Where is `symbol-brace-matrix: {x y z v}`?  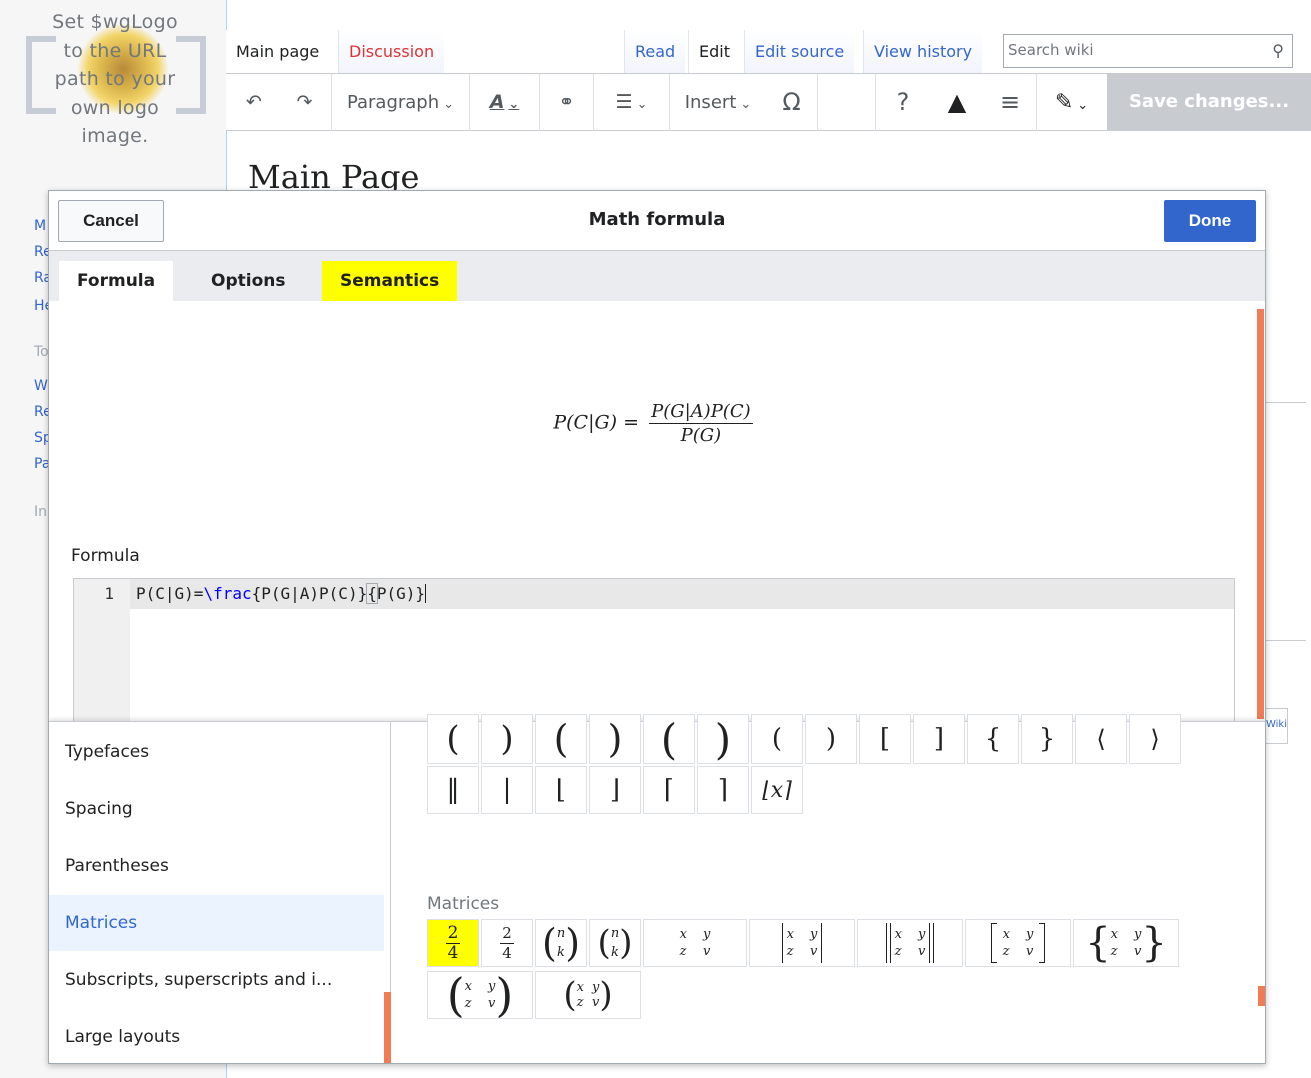 symbol-brace-matrix: {x y z v} is located at coordinates (1126, 943).